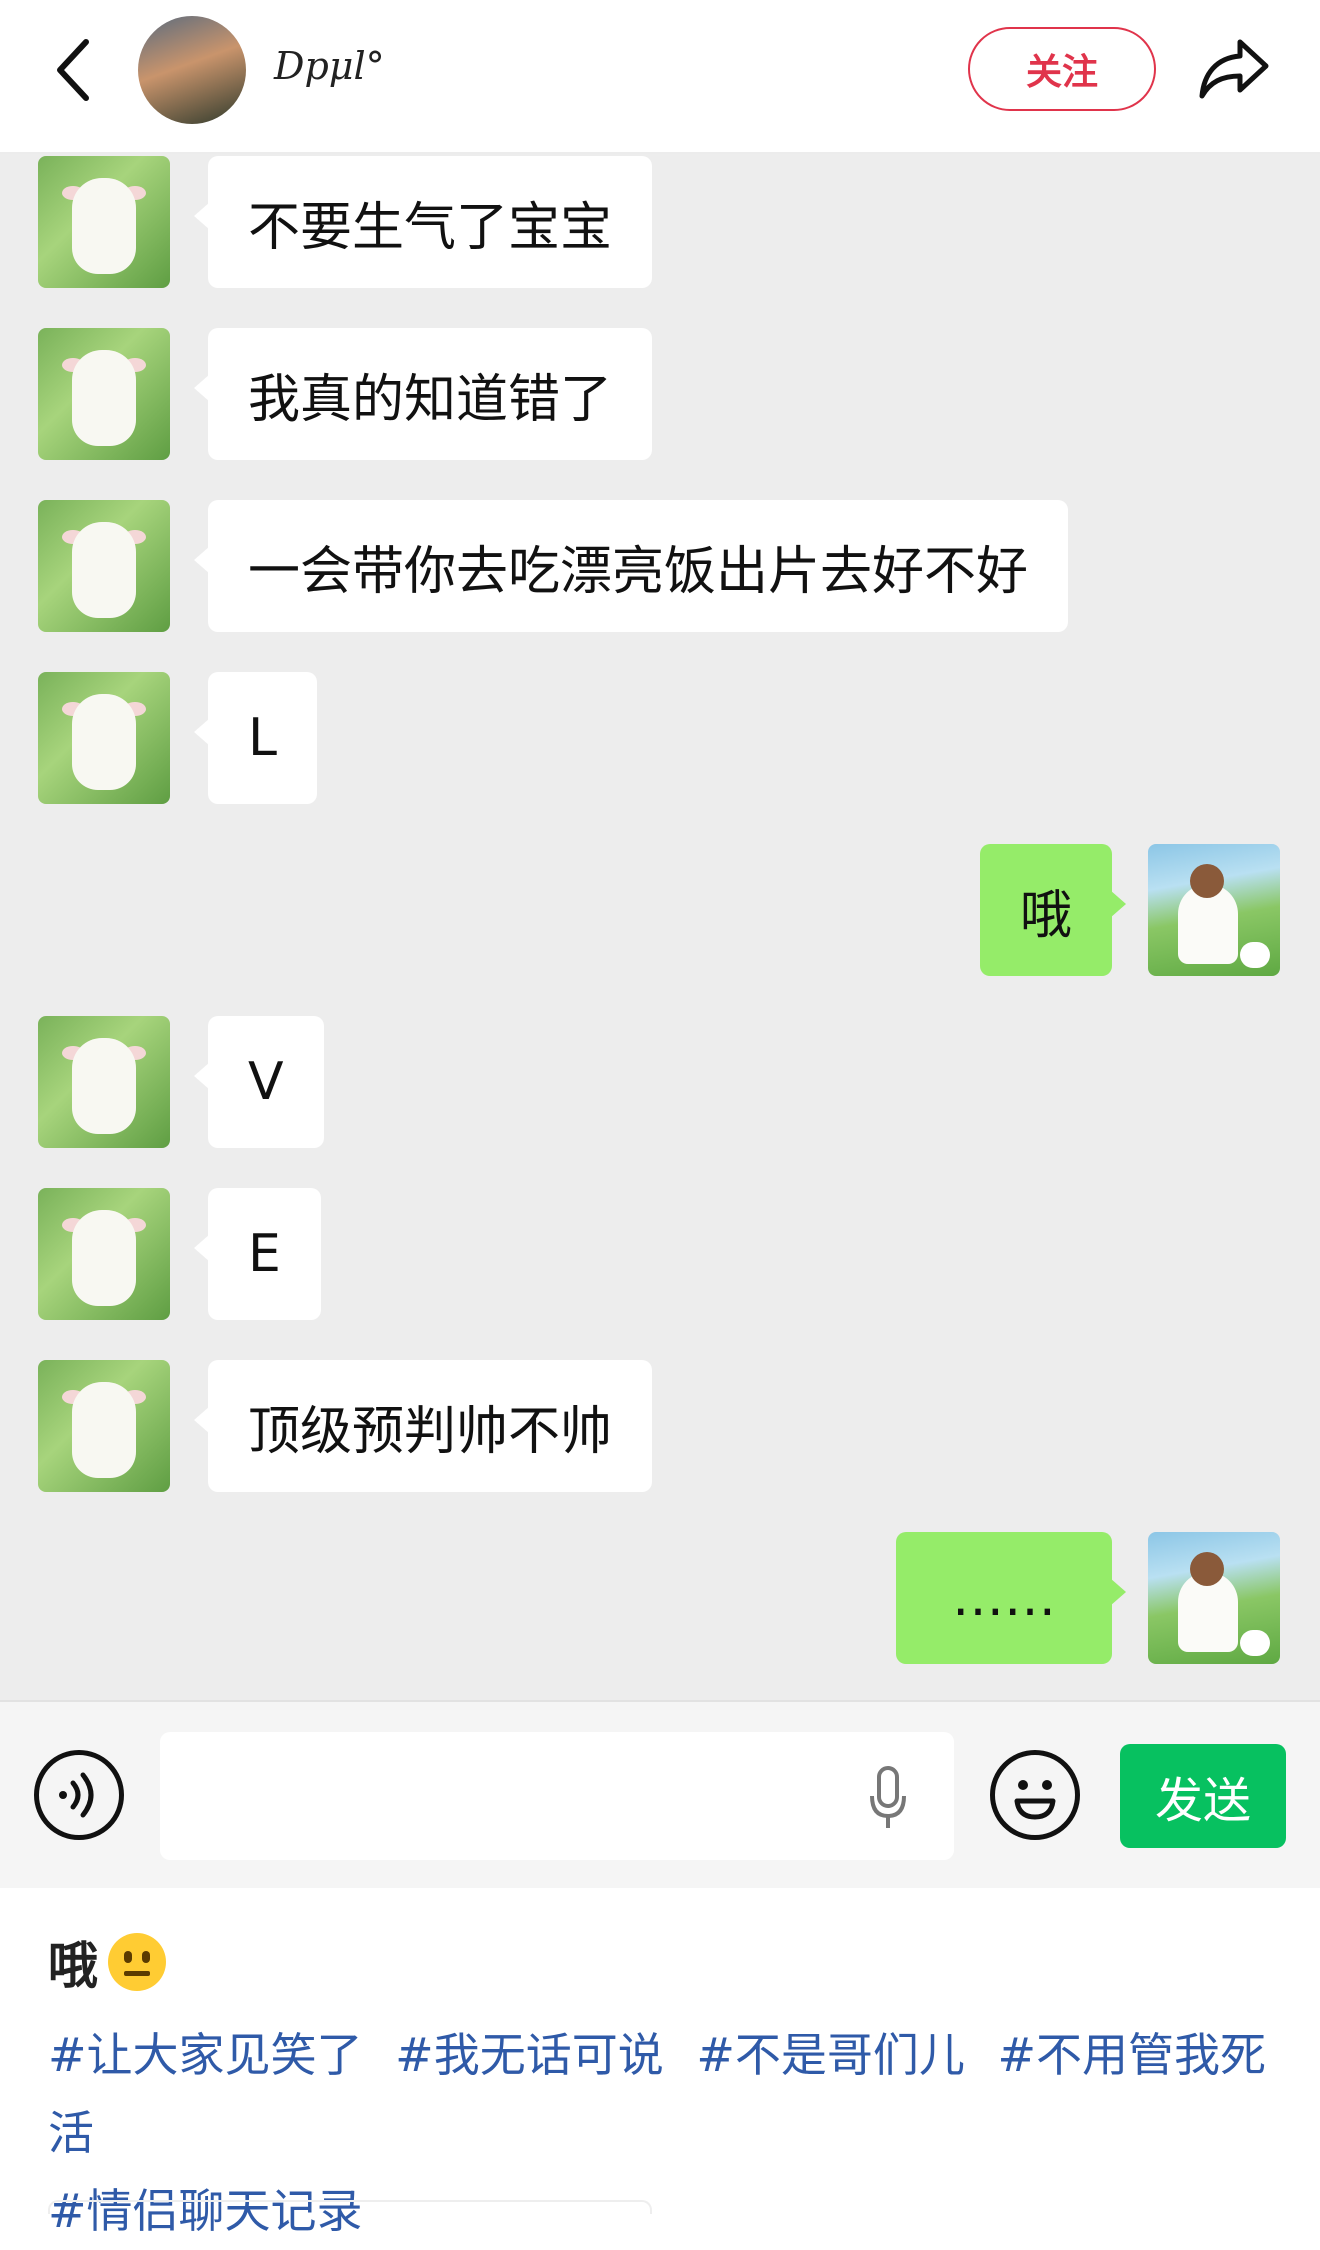 This screenshot has width=1320, height=2250. I want to click on message-bubble: L, so click(255, 738).